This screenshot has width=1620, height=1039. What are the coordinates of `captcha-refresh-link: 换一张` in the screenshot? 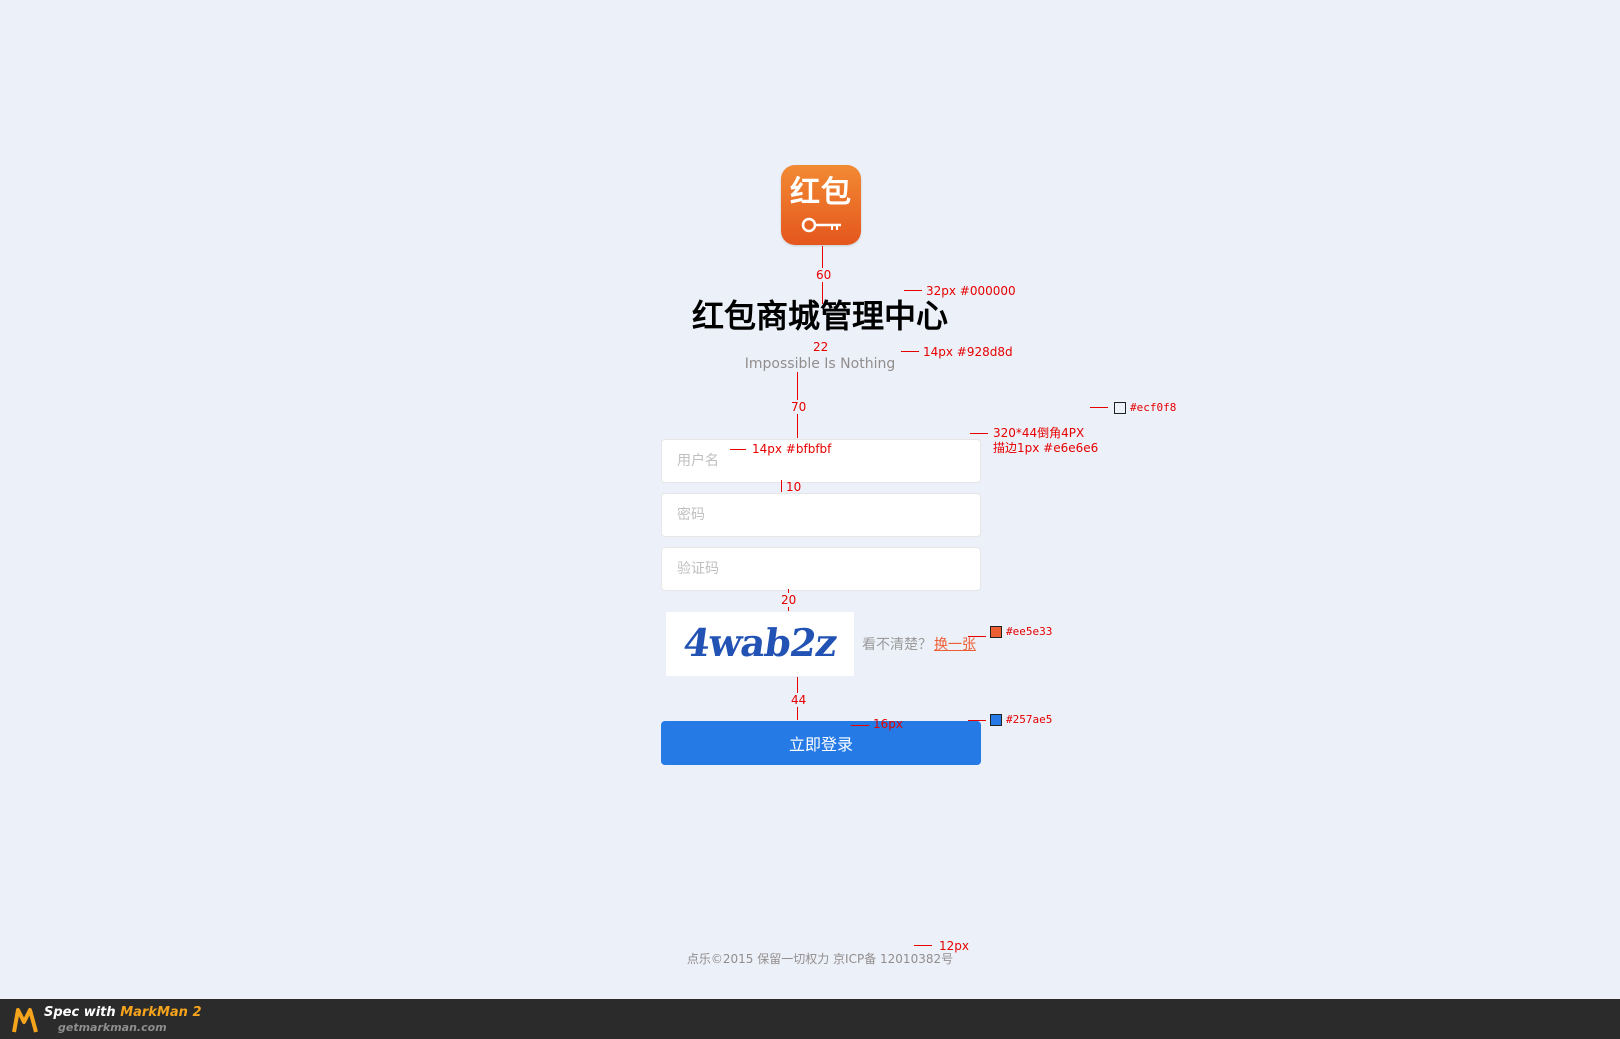 It's located at (955, 645).